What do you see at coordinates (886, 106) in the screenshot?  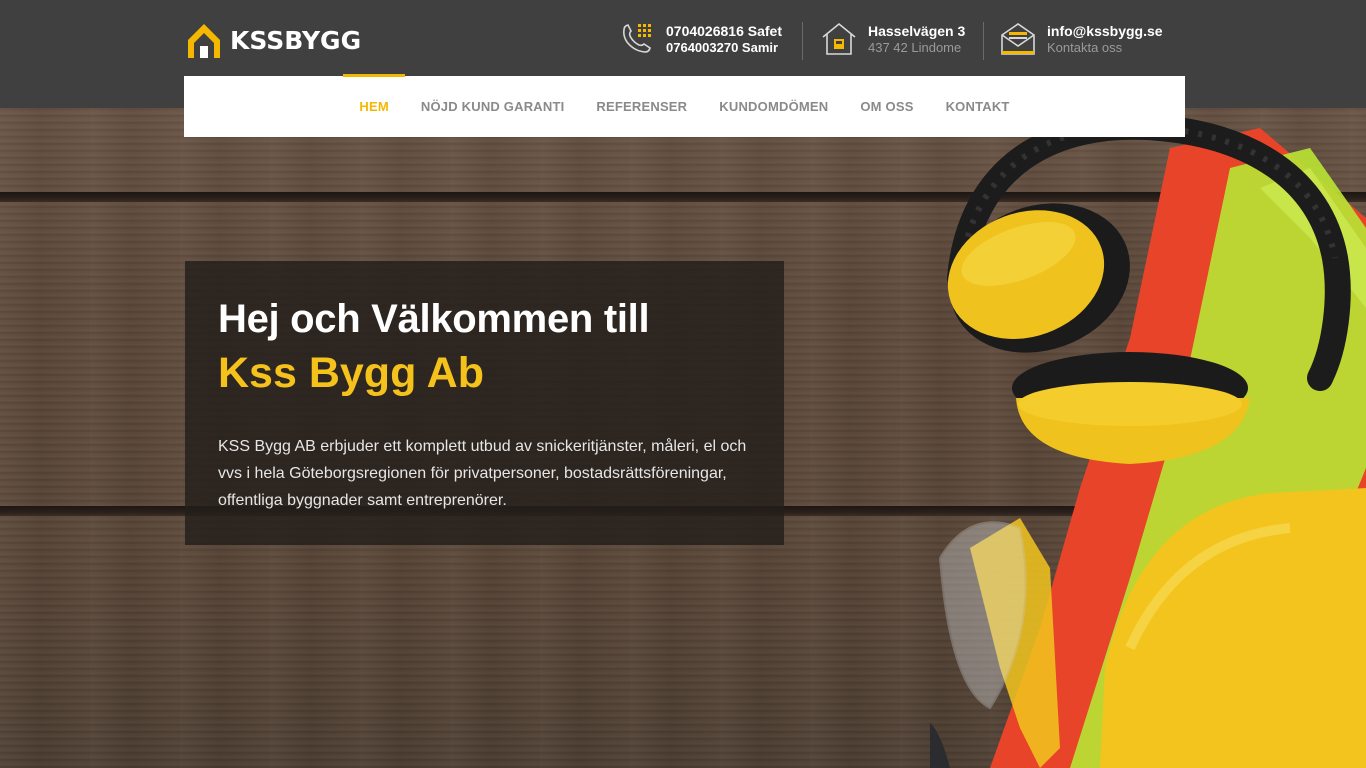 I see `nav-item-om-oss: OM OSS` at bounding box center [886, 106].